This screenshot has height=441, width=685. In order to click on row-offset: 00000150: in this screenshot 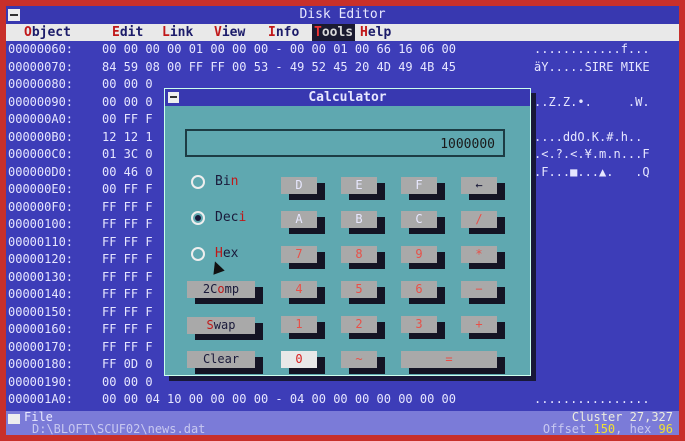, I will do `click(41, 311)`.